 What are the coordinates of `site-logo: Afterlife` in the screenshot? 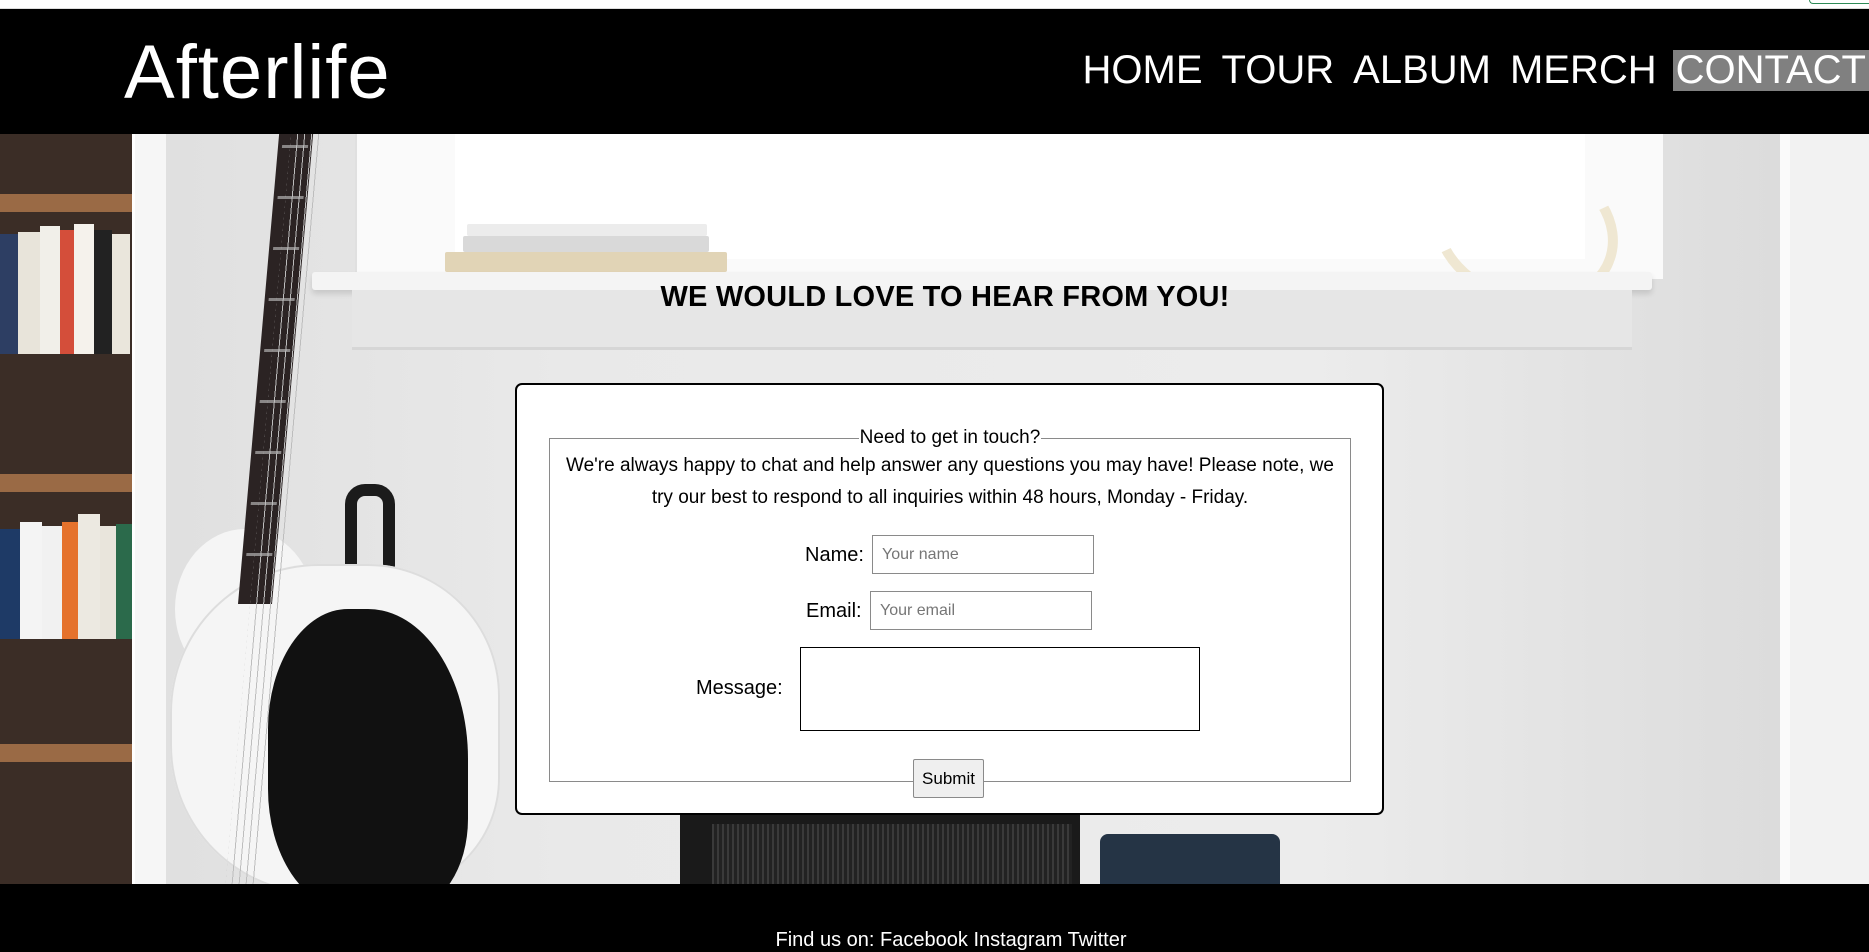 It's located at (257, 72).